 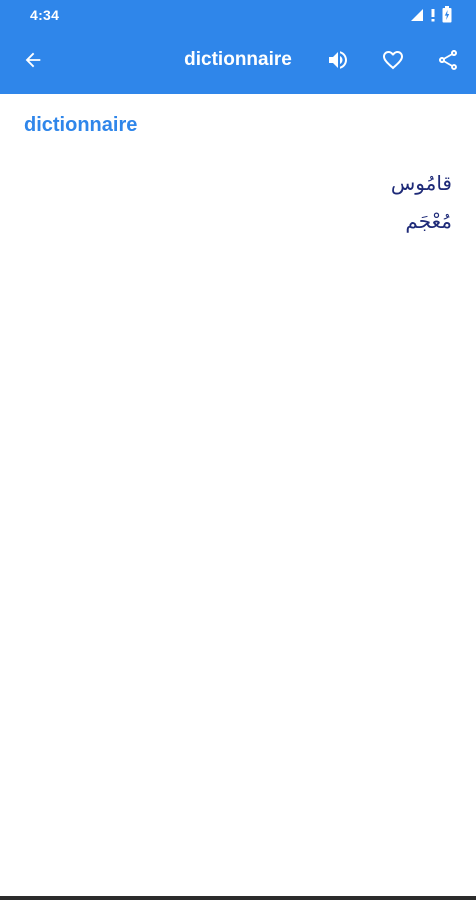 I want to click on share-icon, so click(x=448, y=62).